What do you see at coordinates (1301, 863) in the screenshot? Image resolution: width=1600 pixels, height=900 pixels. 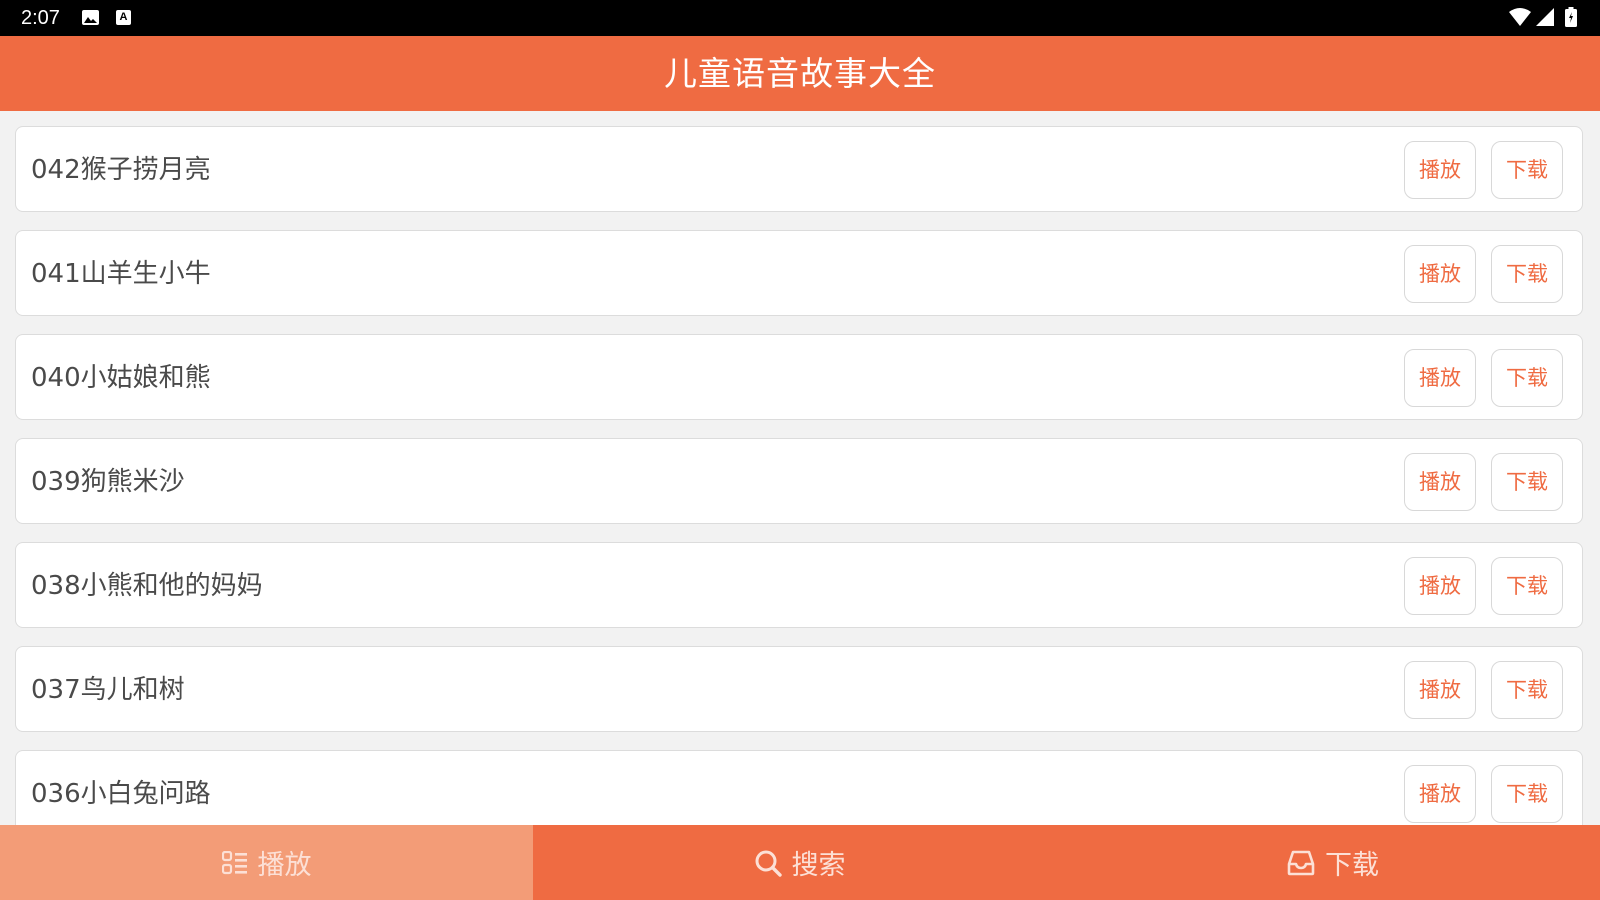 I see `inbox-icon` at bounding box center [1301, 863].